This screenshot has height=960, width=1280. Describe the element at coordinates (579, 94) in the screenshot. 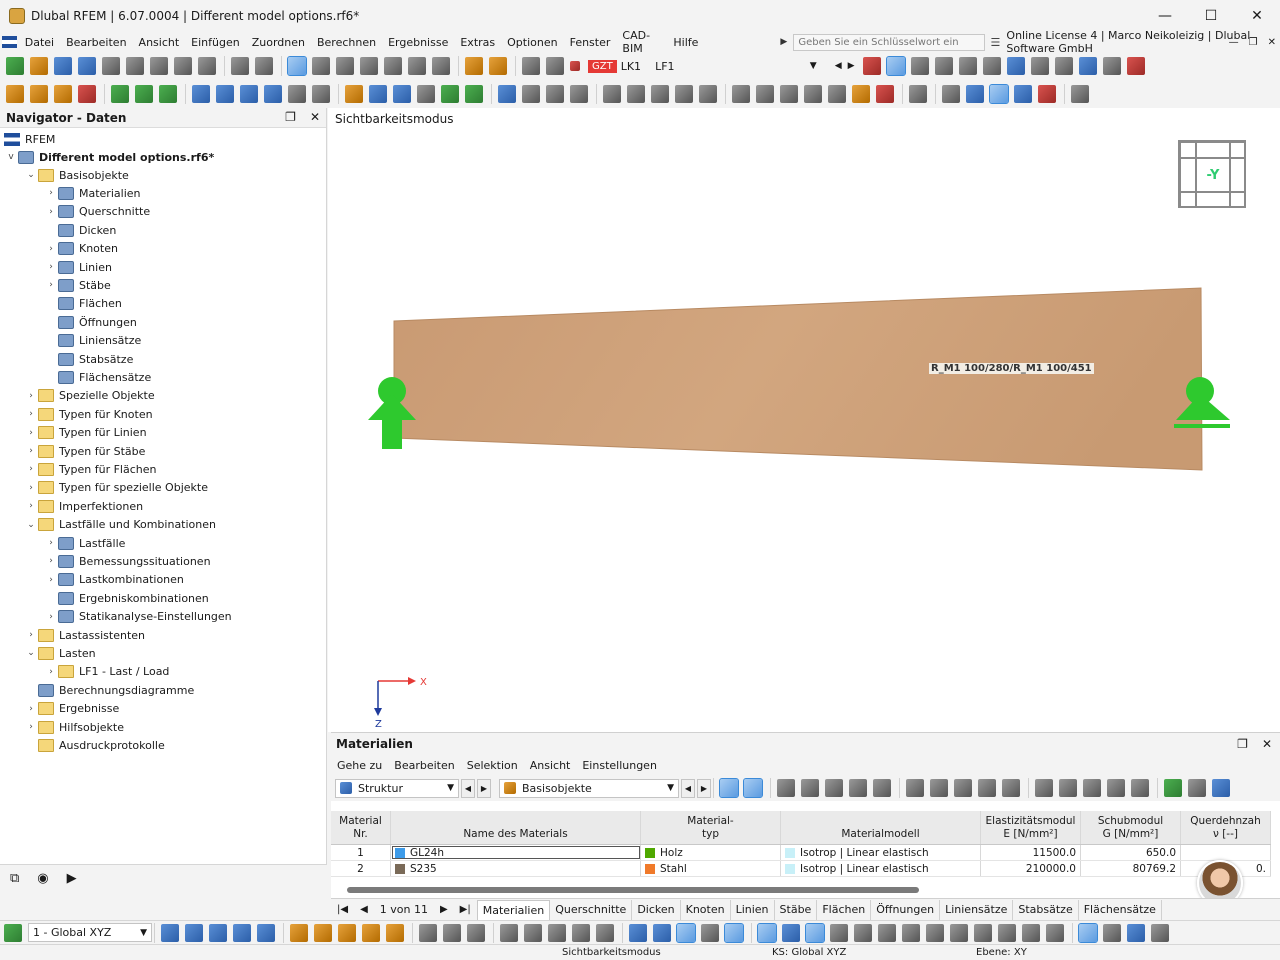

I see `frame-icon` at that location.